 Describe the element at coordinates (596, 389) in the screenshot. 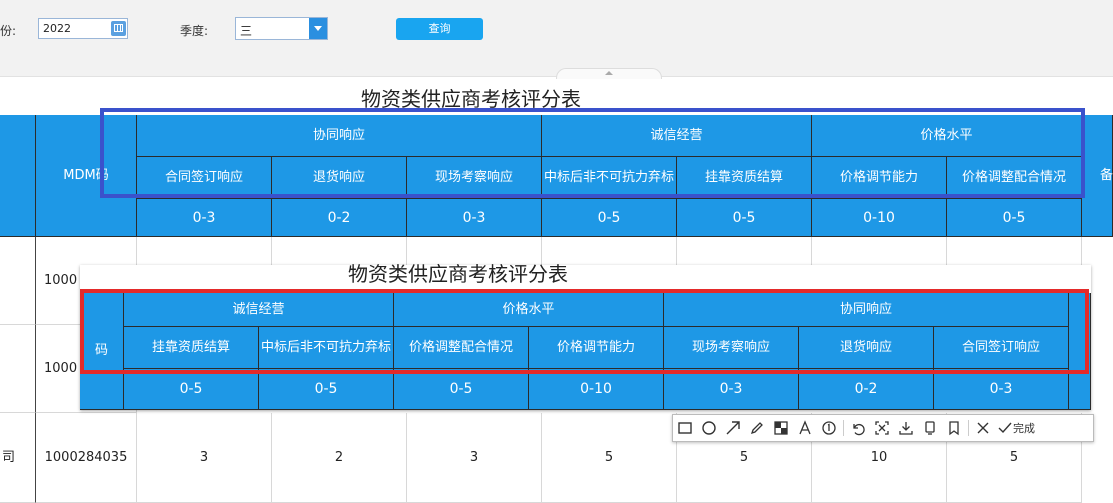

I see `overlay-score-range: 0-10` at that location.